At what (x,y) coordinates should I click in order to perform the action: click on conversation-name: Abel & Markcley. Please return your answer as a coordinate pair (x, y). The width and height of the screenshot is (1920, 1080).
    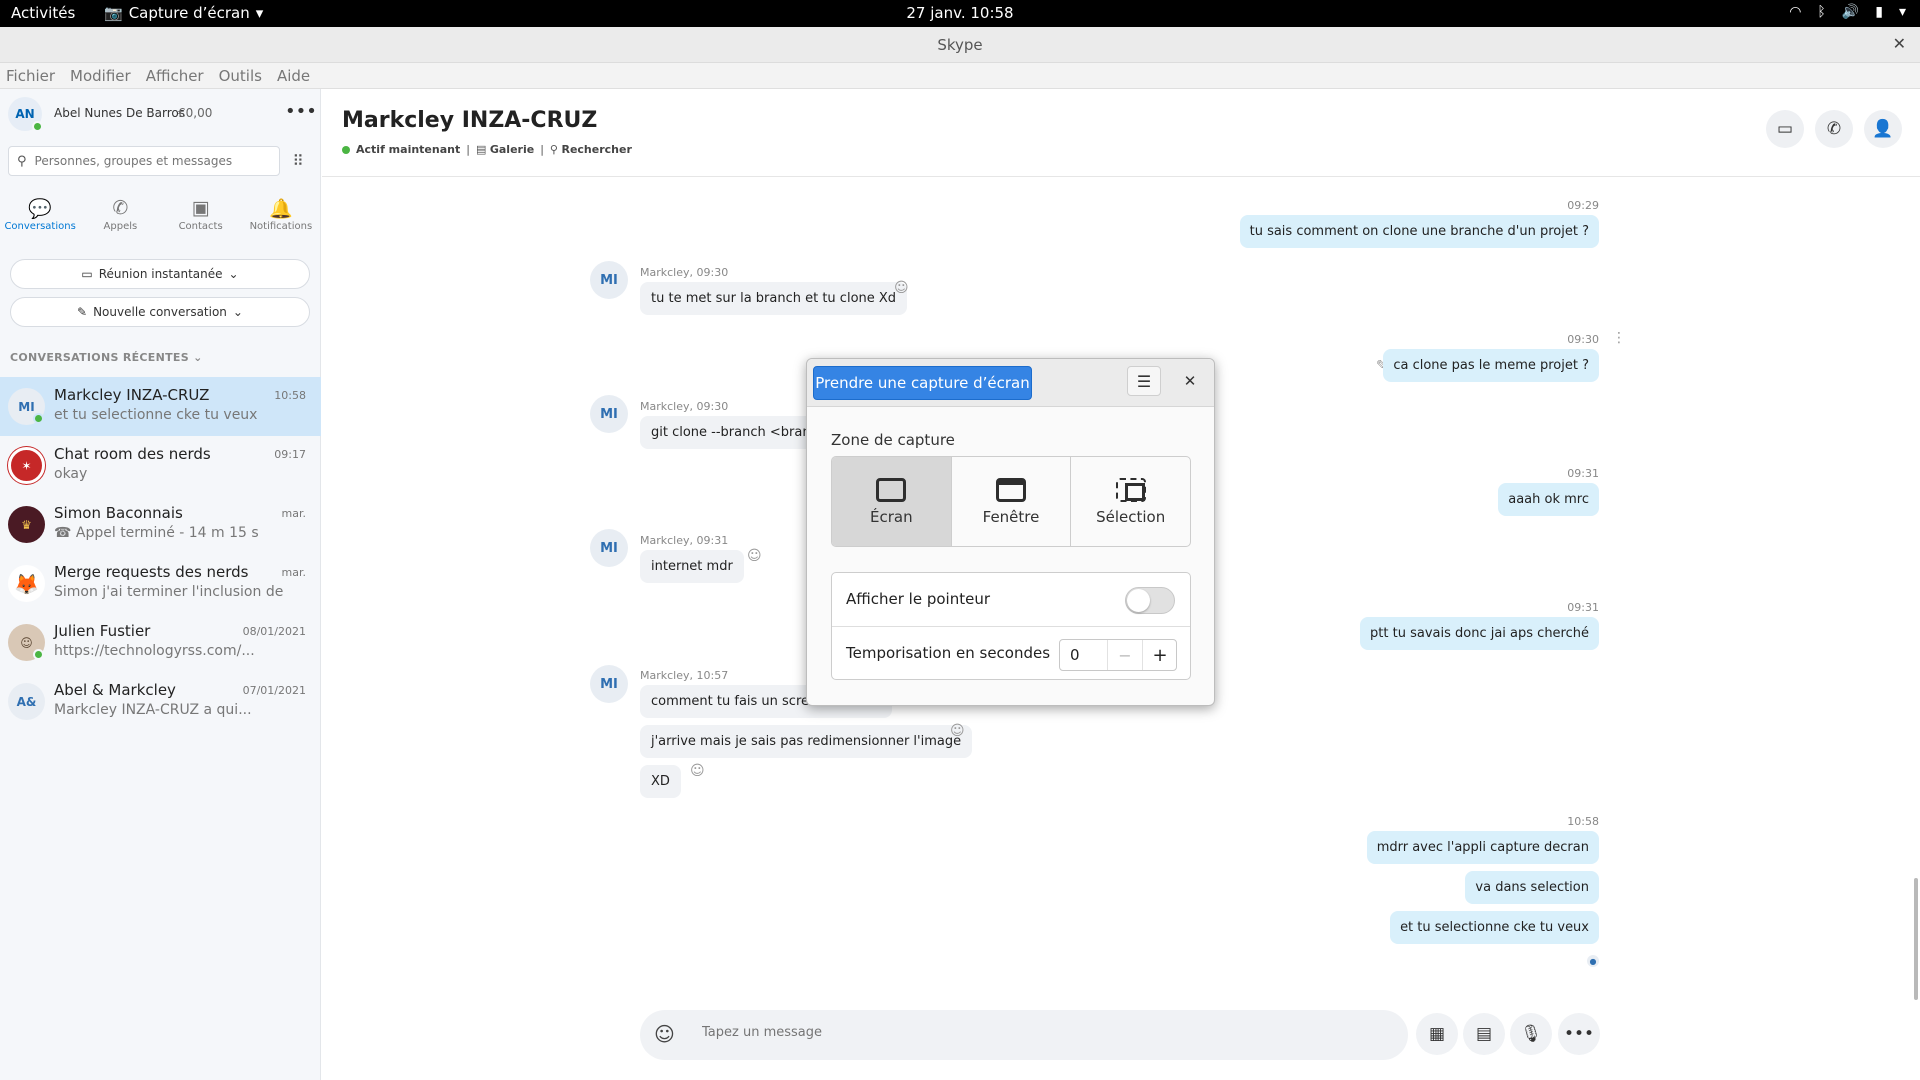
    Looking at the image, I should click on (115, 690).